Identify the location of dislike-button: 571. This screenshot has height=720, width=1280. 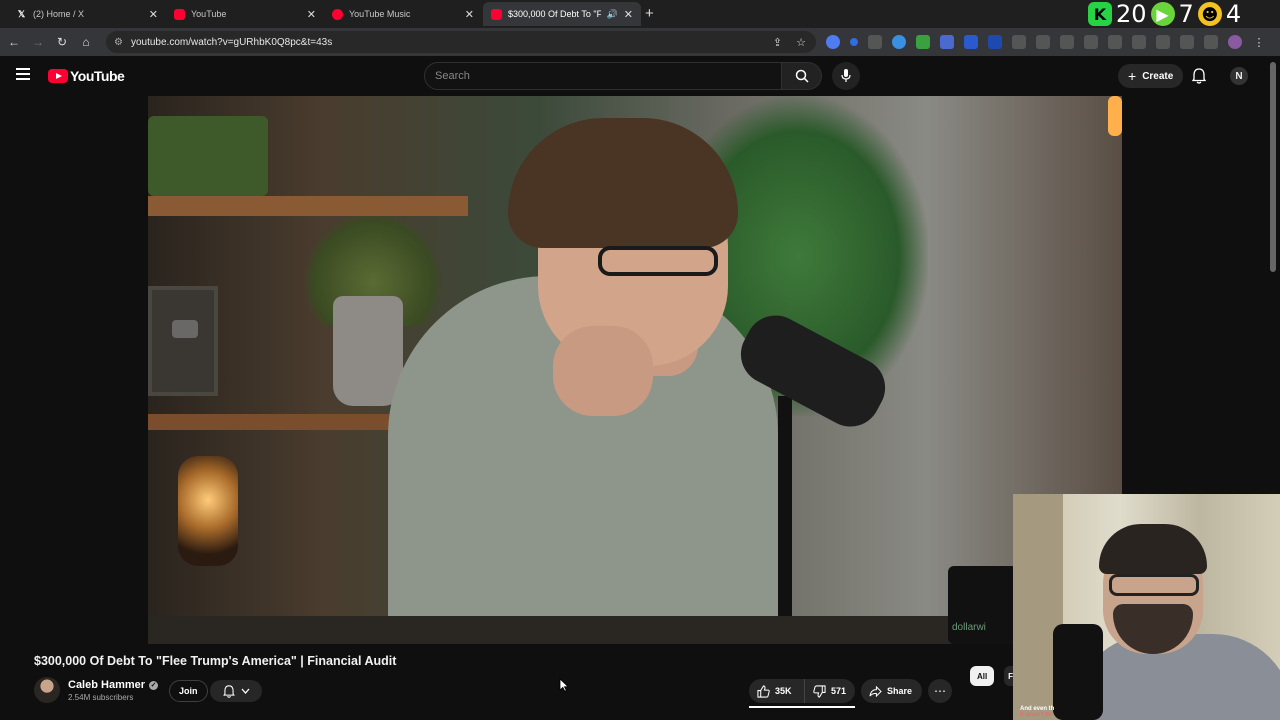
(825, 691).